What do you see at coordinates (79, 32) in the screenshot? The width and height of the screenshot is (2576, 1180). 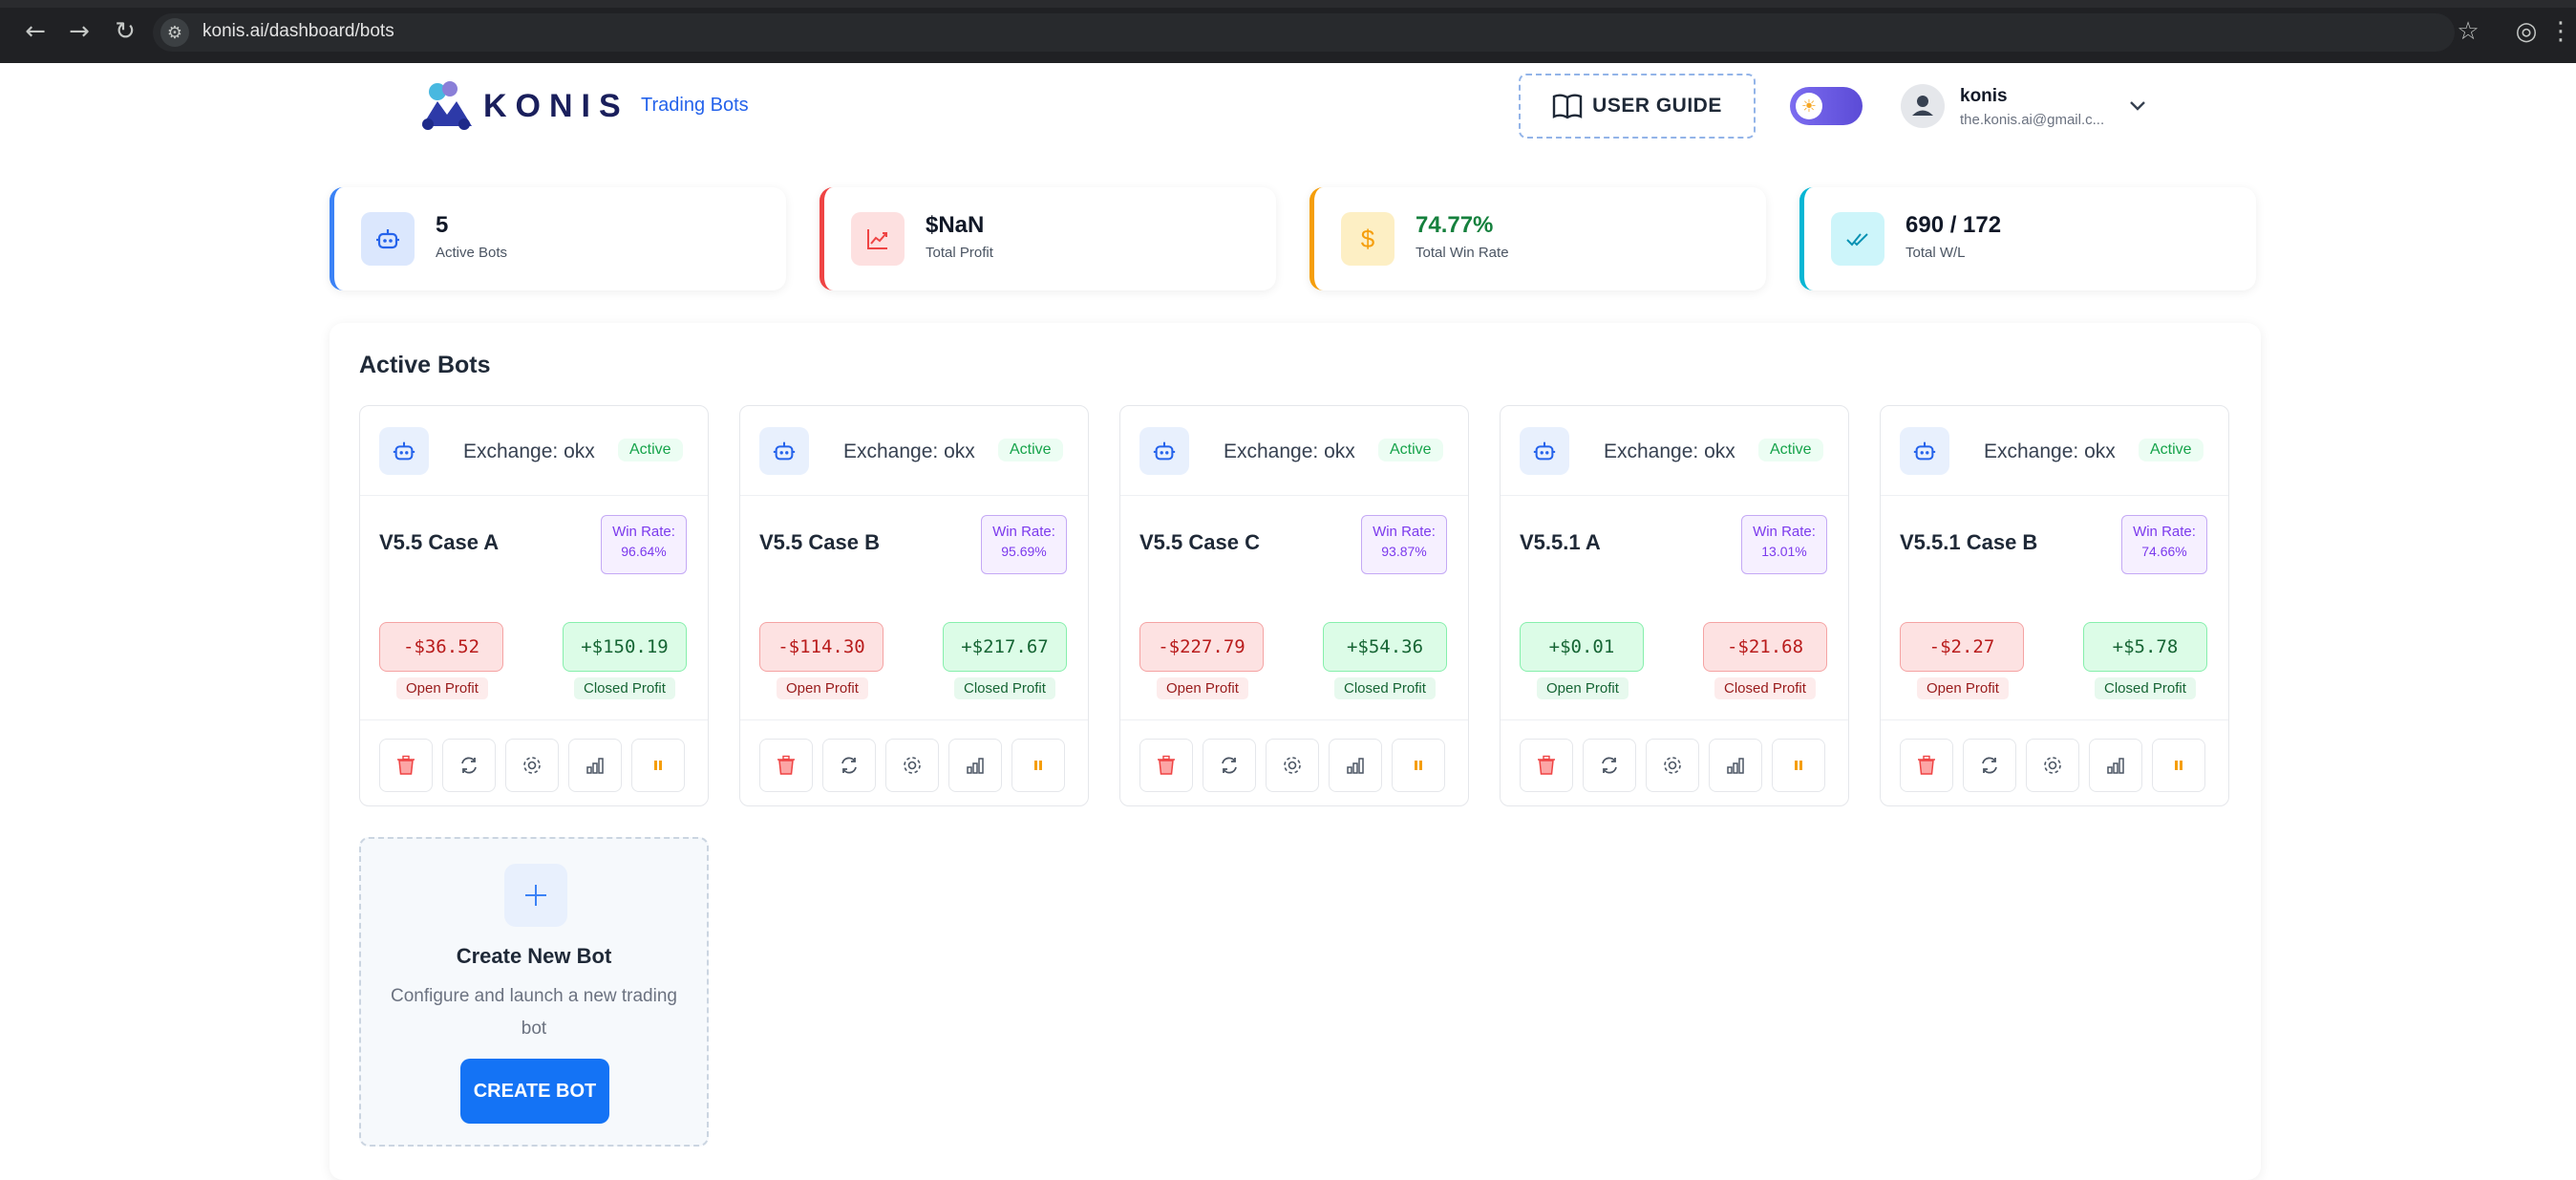 I see `forward-arrow-icon: →` at bounding box center [79, 32].